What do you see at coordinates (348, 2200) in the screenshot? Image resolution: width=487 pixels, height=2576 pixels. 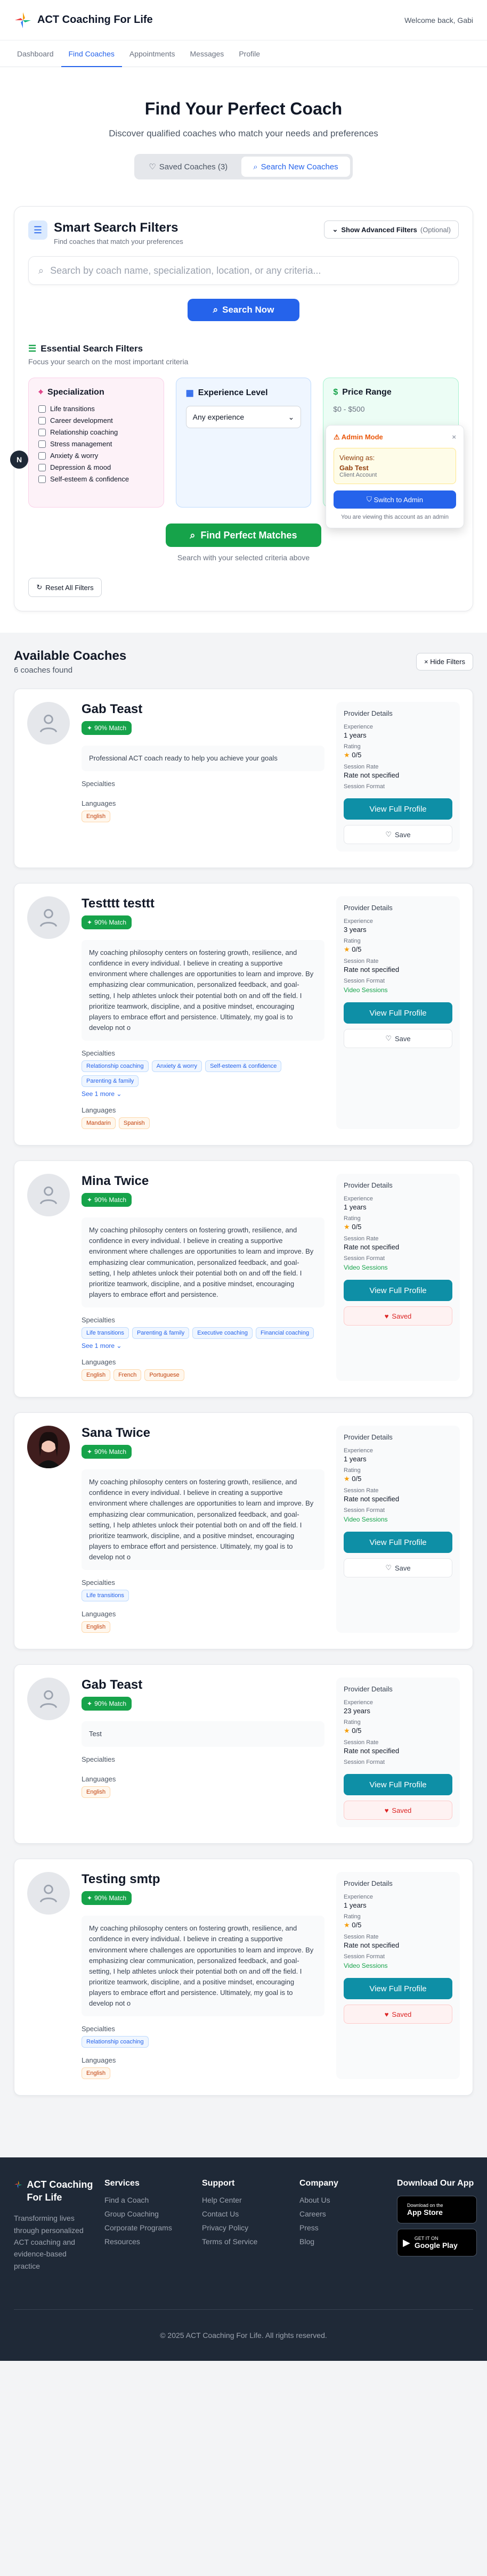 I see `footer-link: About Us` at bounding box center [348, 2200].